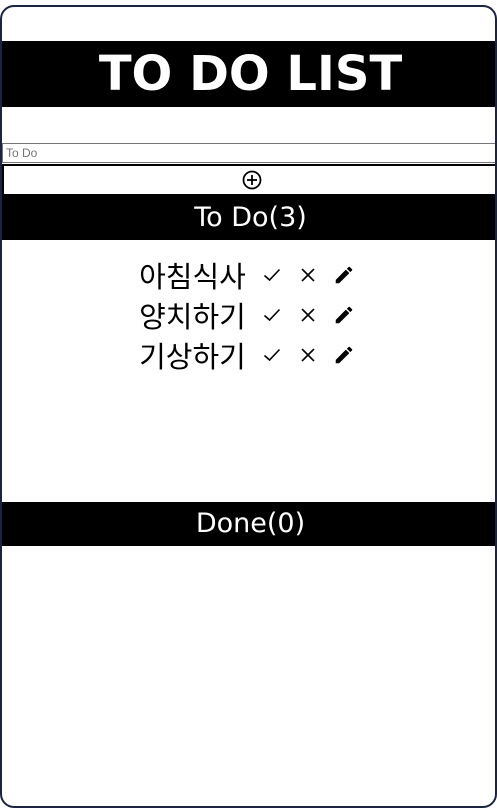  I want to click on todo-section-header: To Do(3), so click(248, 218).